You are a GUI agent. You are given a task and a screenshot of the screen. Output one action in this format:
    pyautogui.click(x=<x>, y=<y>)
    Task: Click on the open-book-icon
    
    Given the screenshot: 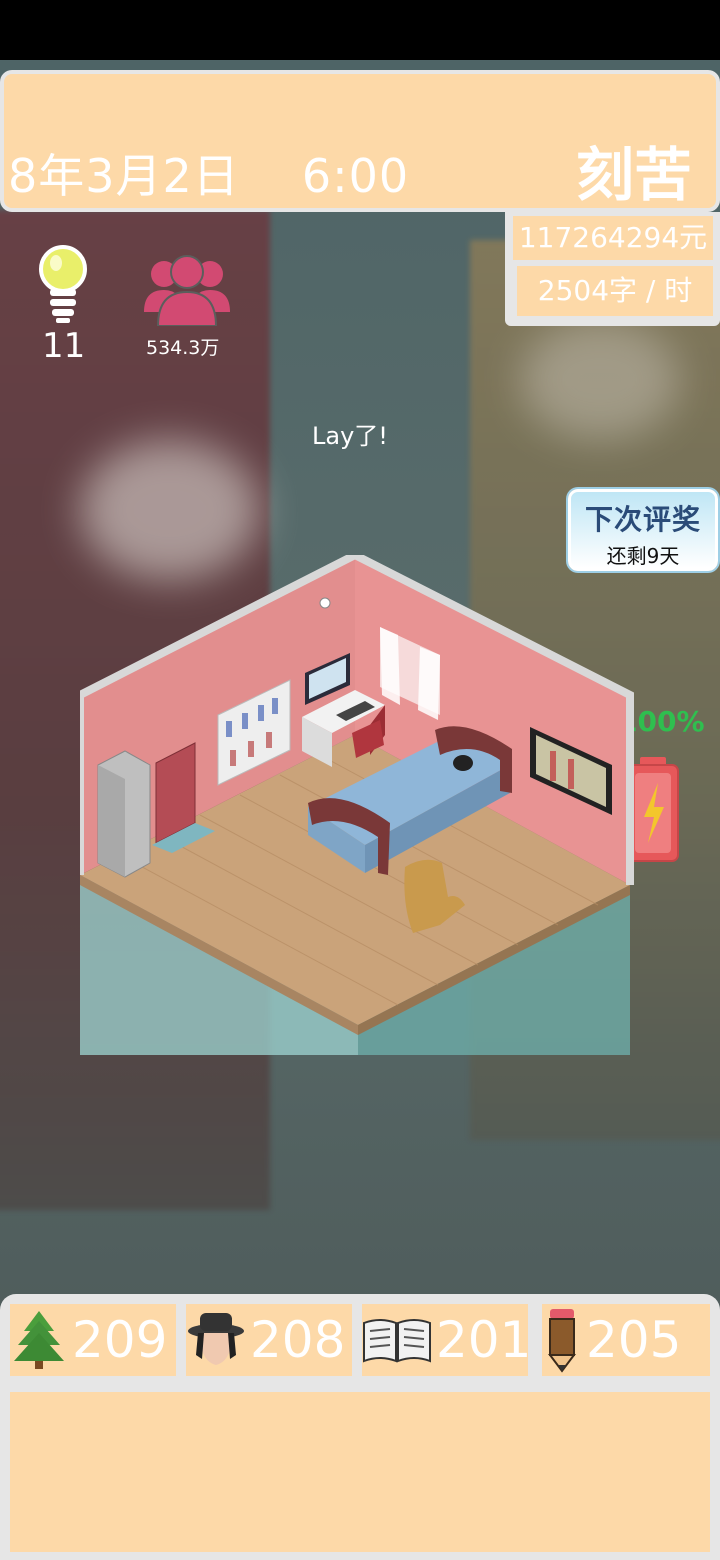 What is the action you would take?
    pyautogui.click(x=397, y=1341)
    